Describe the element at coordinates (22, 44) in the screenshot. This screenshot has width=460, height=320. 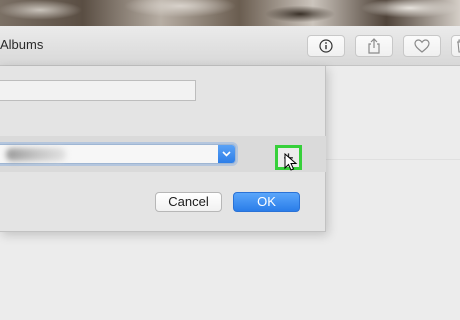
I see `window-title: Albums` at that location.